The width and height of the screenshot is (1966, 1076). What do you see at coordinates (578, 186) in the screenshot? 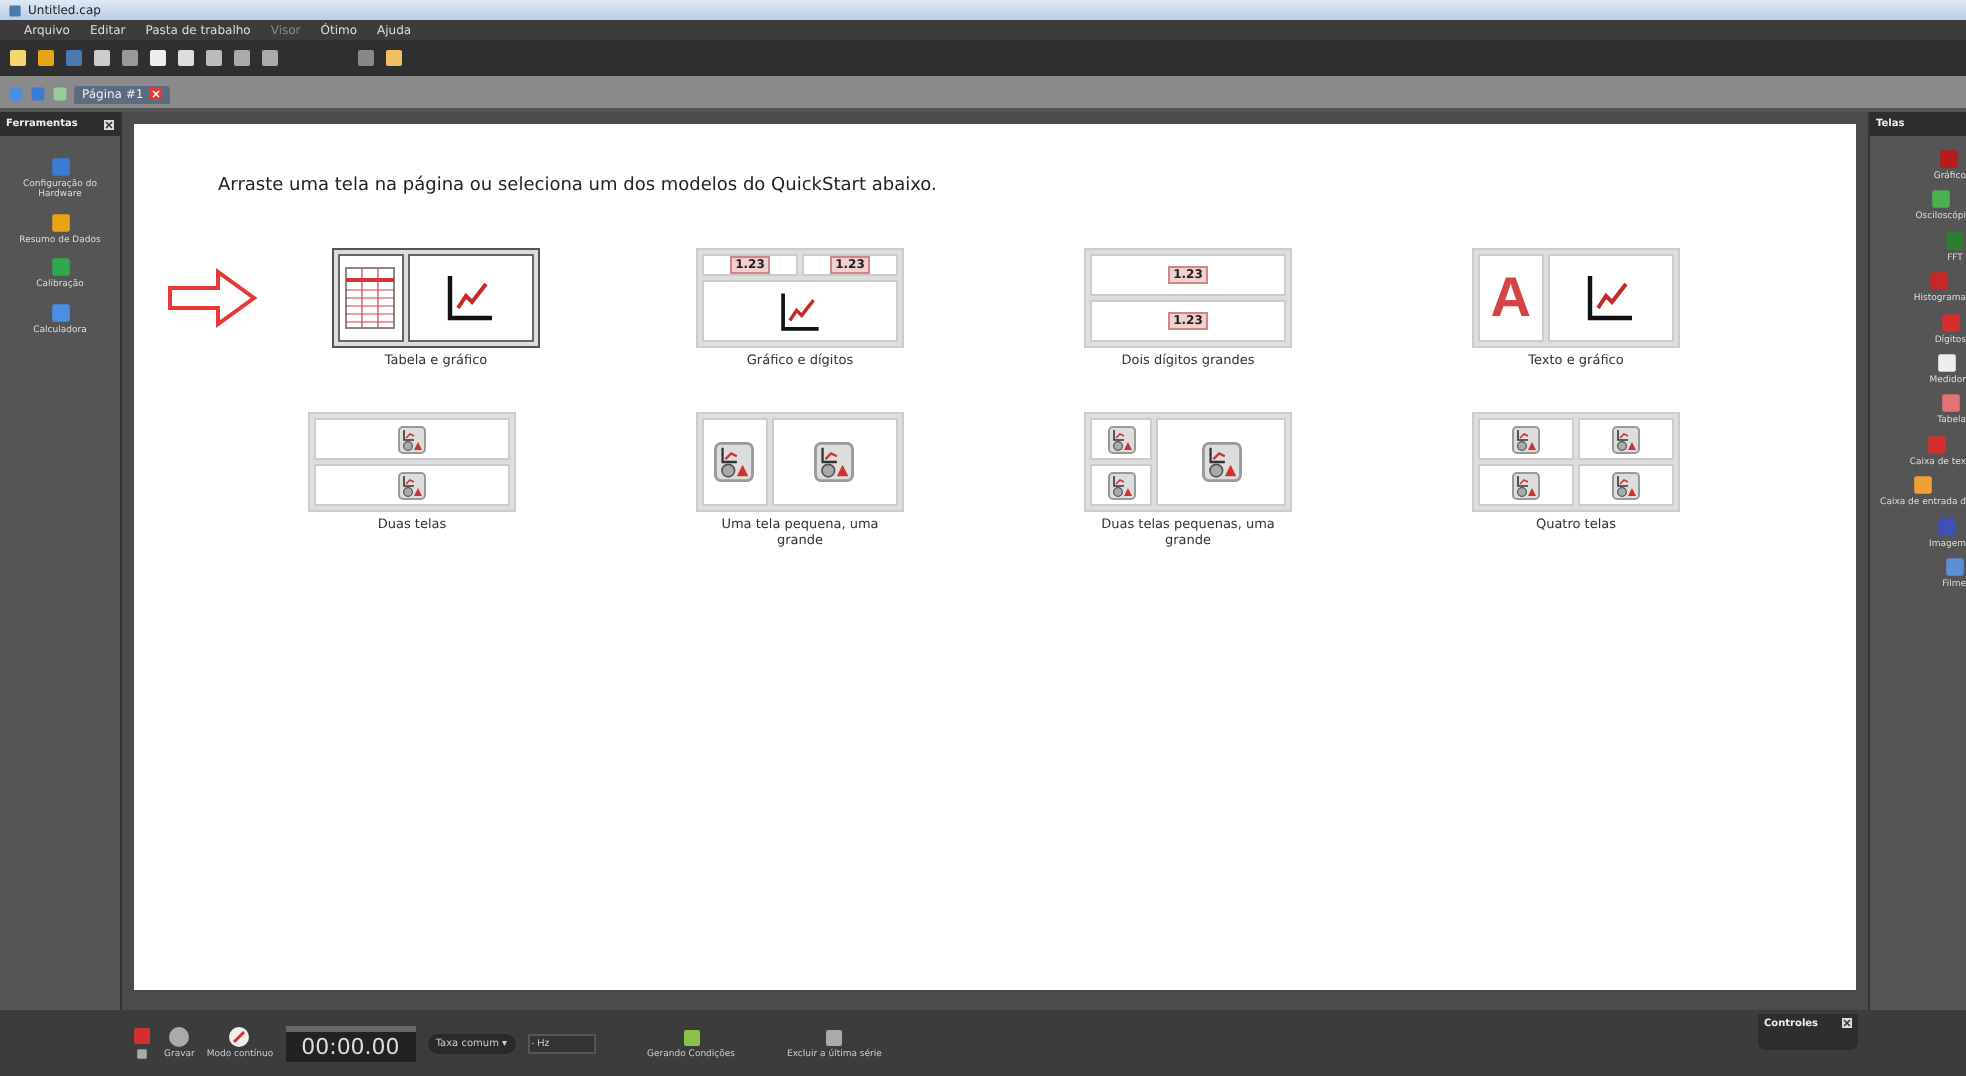
I see `instruction-text: Arraste uma tela na página ou seleciona um dos modelos do QuickStart abaixo.` at bounding box center [578, 186].